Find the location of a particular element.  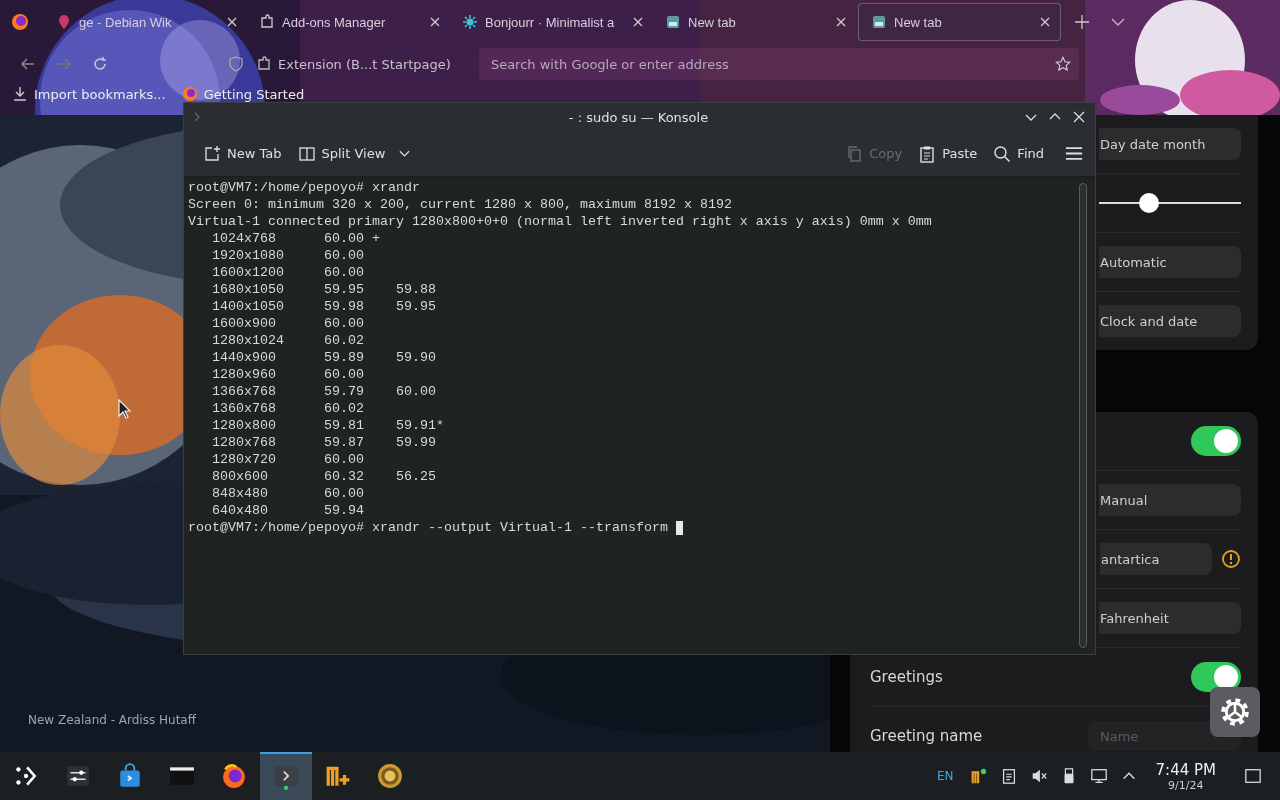

cursor-icon is located at coordinates (125, 409).